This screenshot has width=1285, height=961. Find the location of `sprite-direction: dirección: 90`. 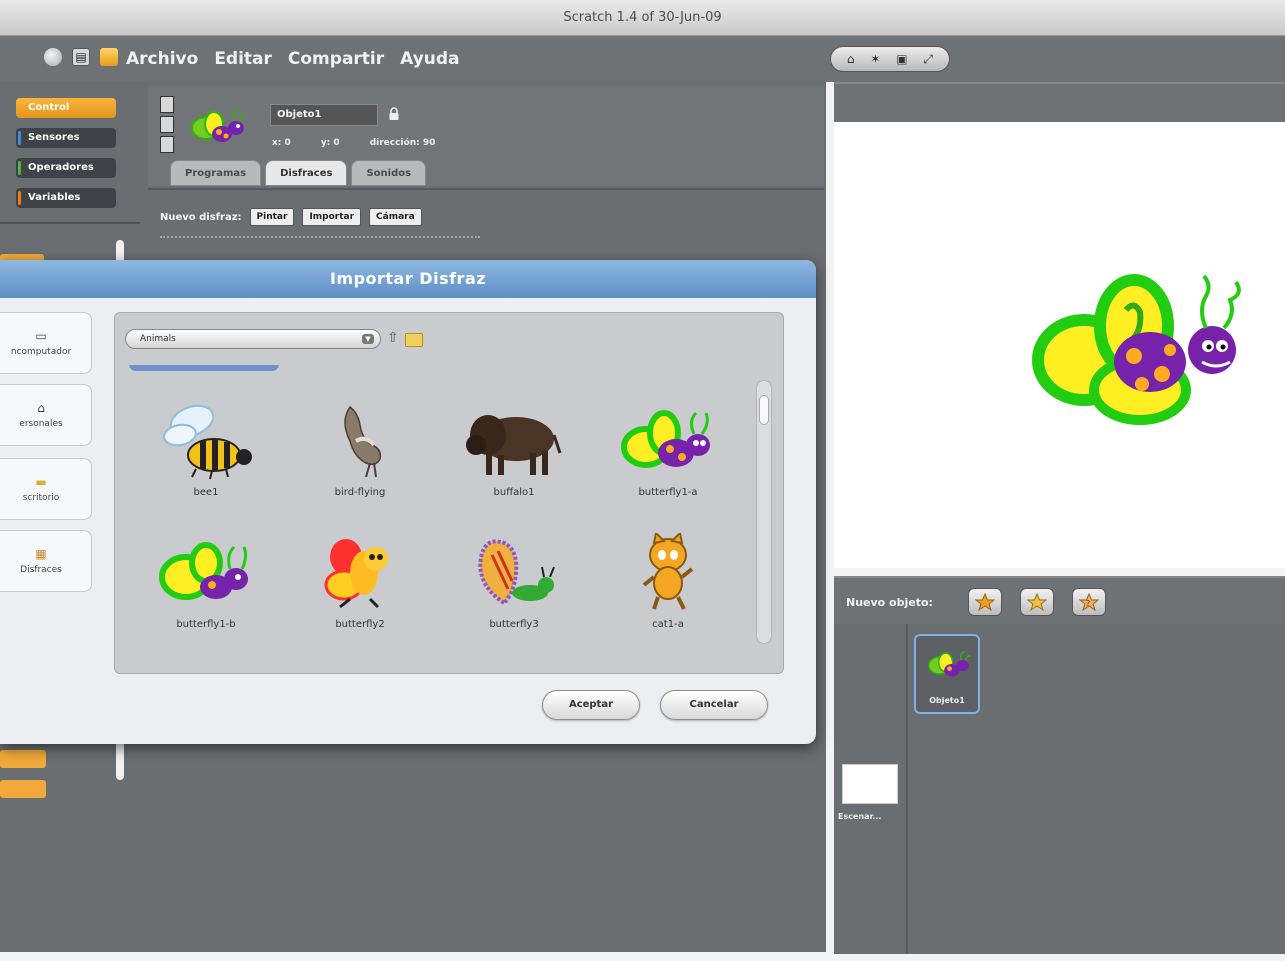

sprite-direction: dirección: 90 is located at coordinates (402, 143).